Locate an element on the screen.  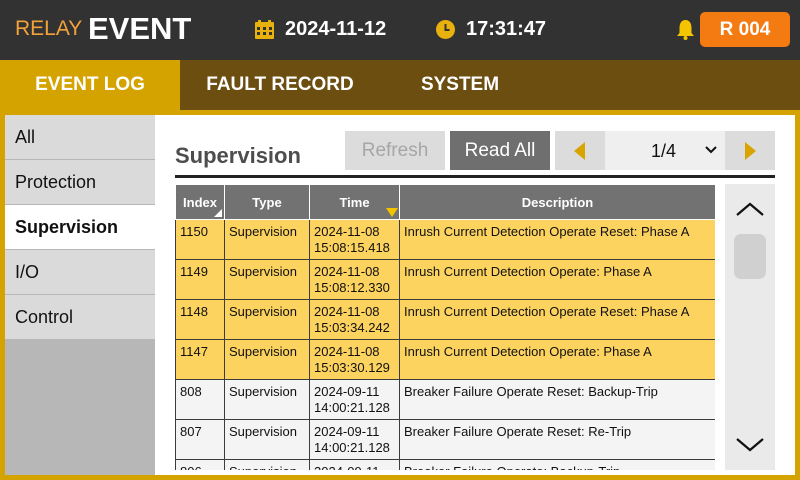
calendar-icon is located at coordinates (264, 29).